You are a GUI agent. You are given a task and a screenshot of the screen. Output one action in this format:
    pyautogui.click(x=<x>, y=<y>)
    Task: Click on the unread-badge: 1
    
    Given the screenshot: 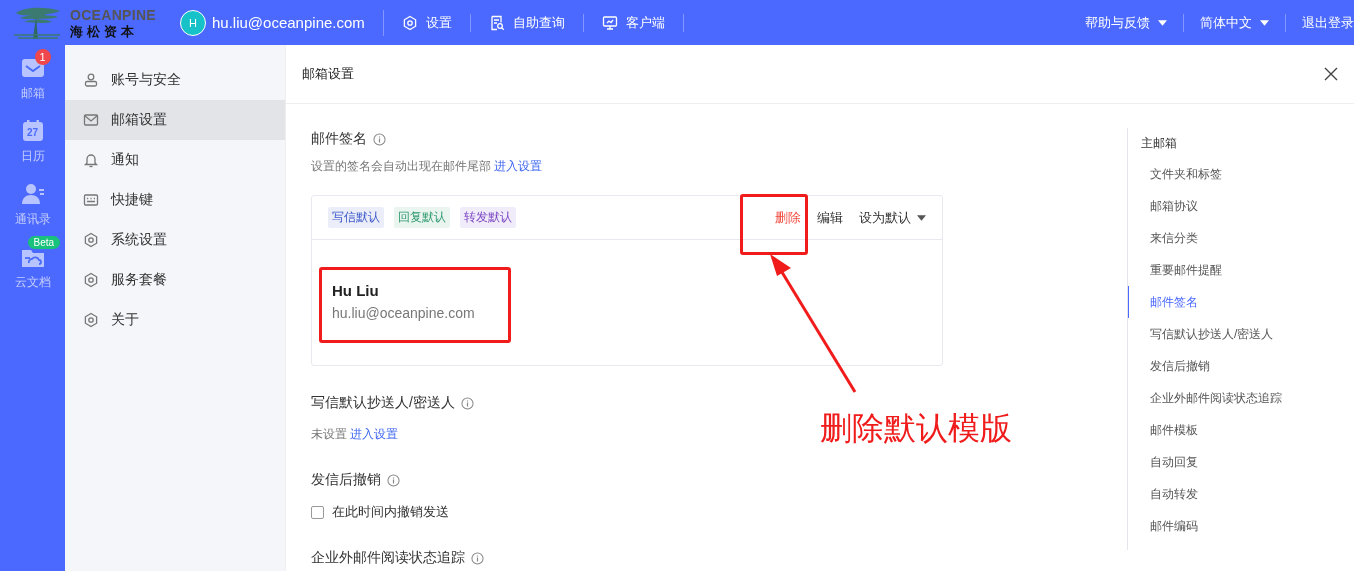 What is the action you would take?
    pyautogui.click(x=42, y=57)
    